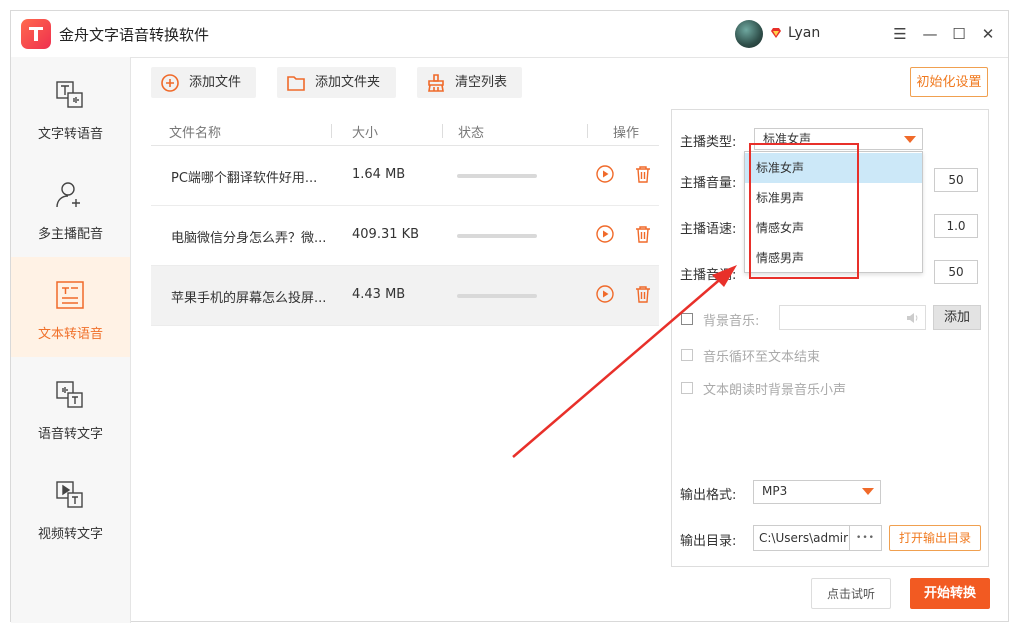 The width and height of the screenshot is (1020, 623). I want to click on annotation-arrow, so click(624, 361).